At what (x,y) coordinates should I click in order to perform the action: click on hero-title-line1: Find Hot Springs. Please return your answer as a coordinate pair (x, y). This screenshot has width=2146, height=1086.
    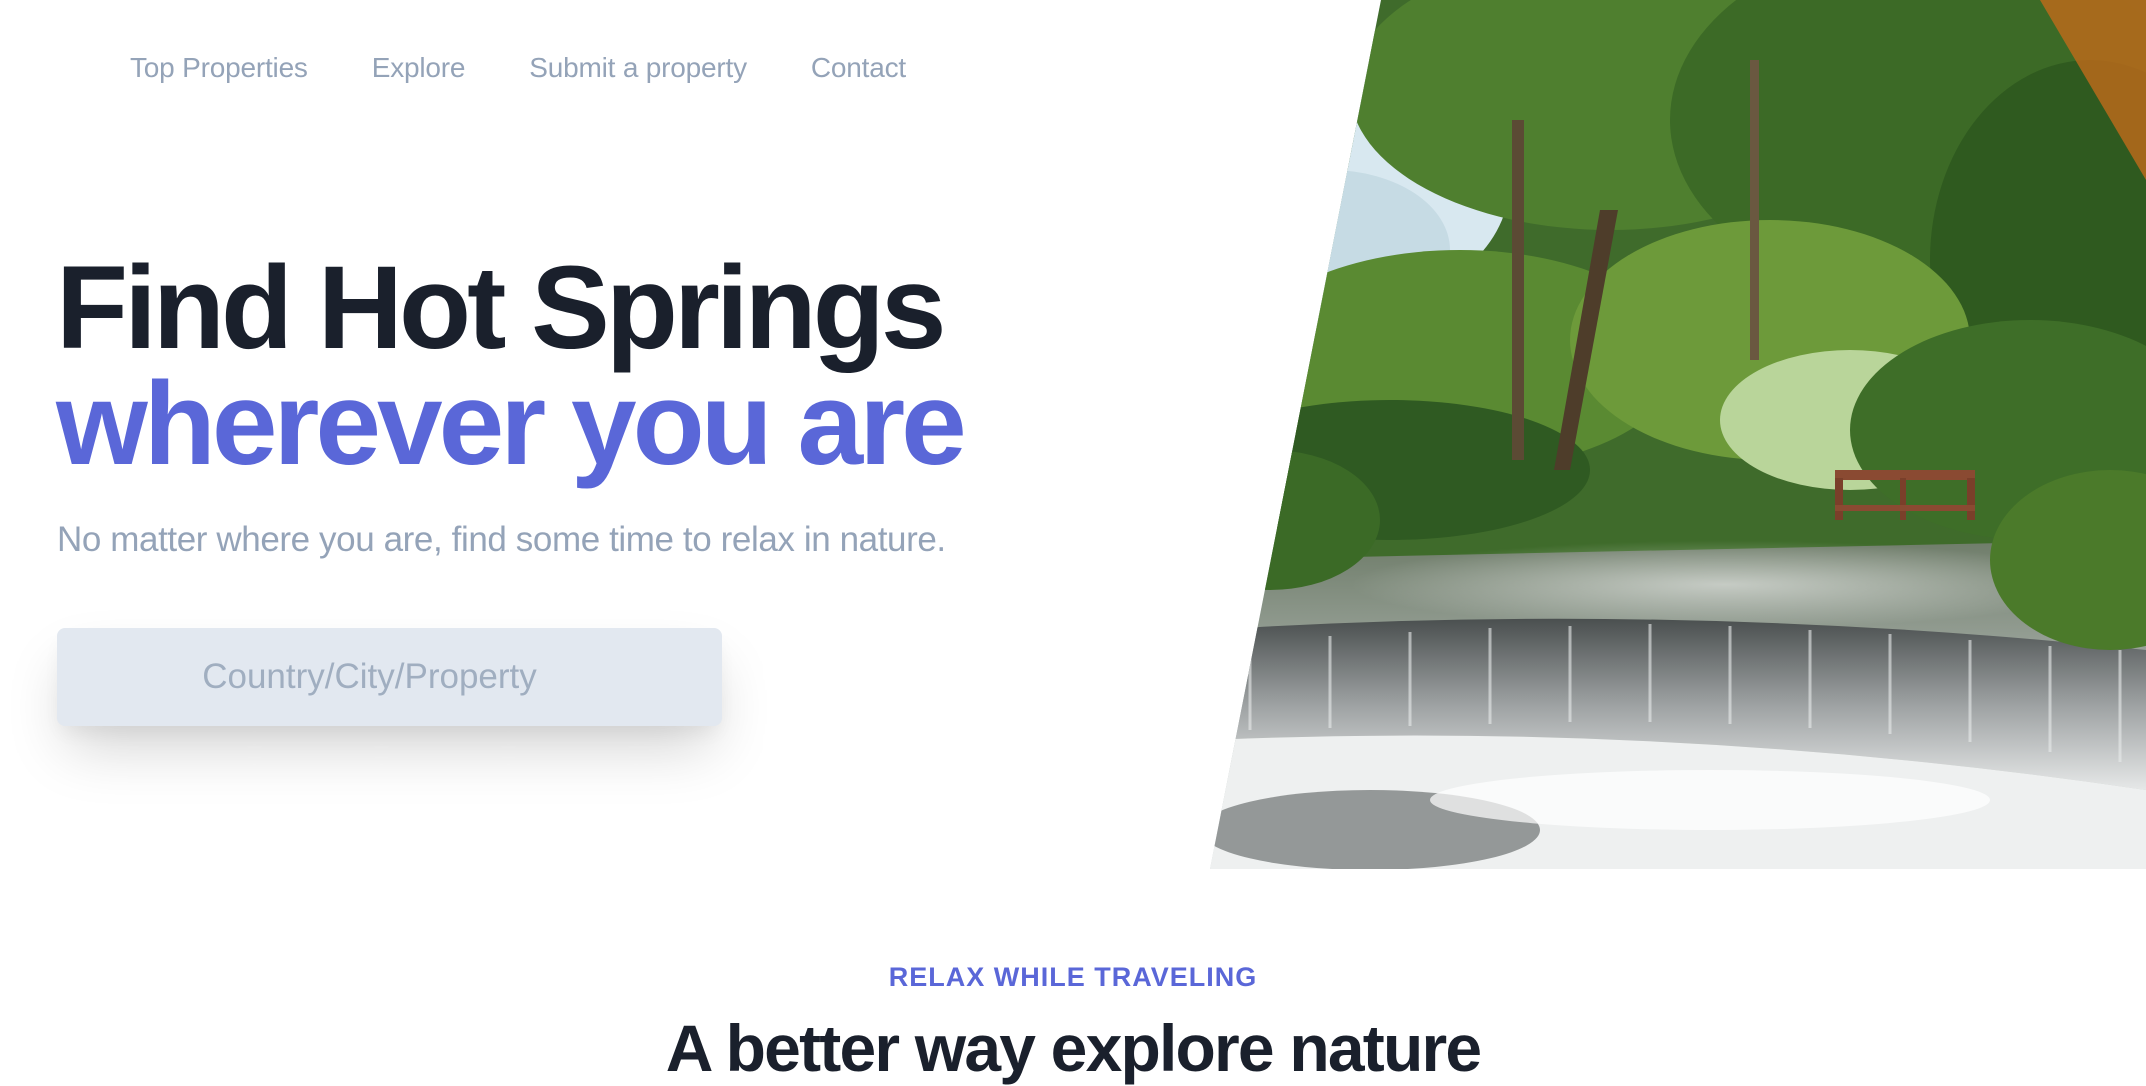
    Looking at the image, I should click on (501, 308).